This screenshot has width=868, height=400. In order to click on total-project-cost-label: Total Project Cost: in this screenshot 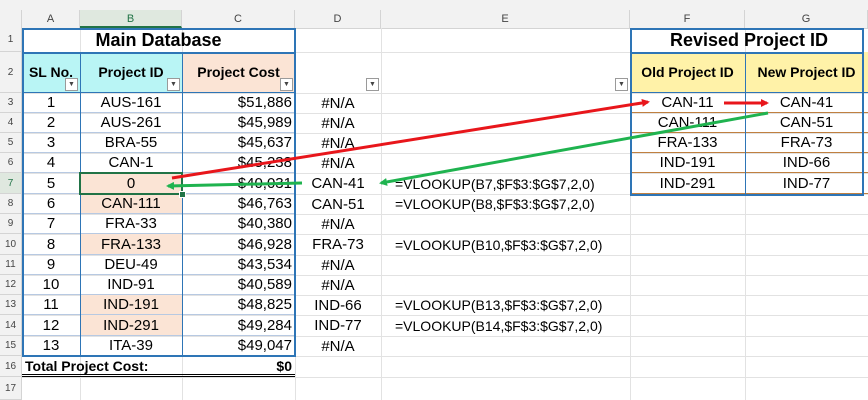, I will do `click(102, 366)`.